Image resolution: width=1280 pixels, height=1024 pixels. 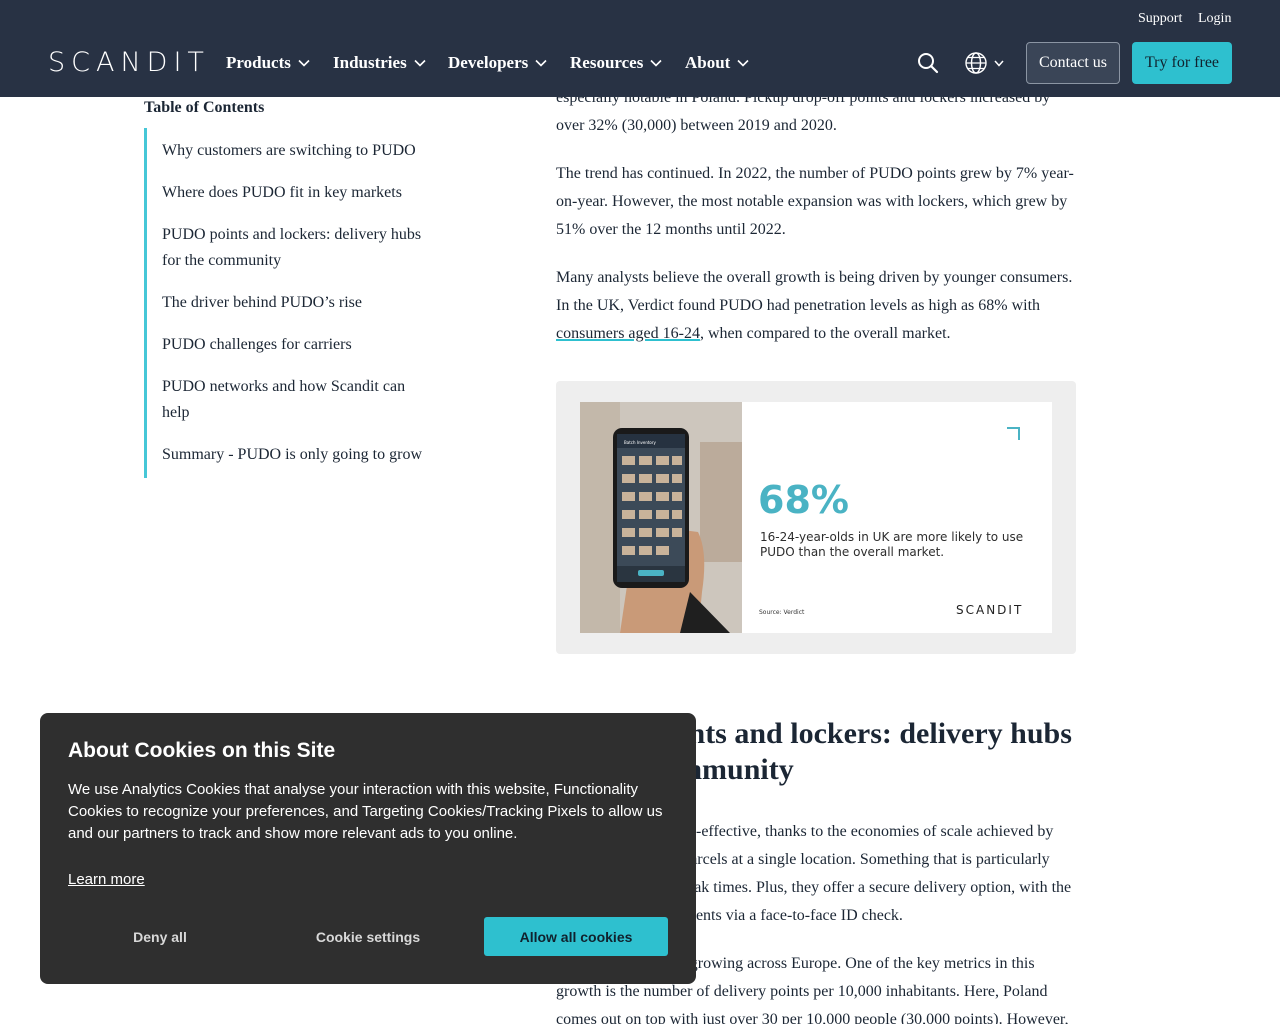 I want to click on try-for-free-button: Try for free, so click(x=1182, y=63).